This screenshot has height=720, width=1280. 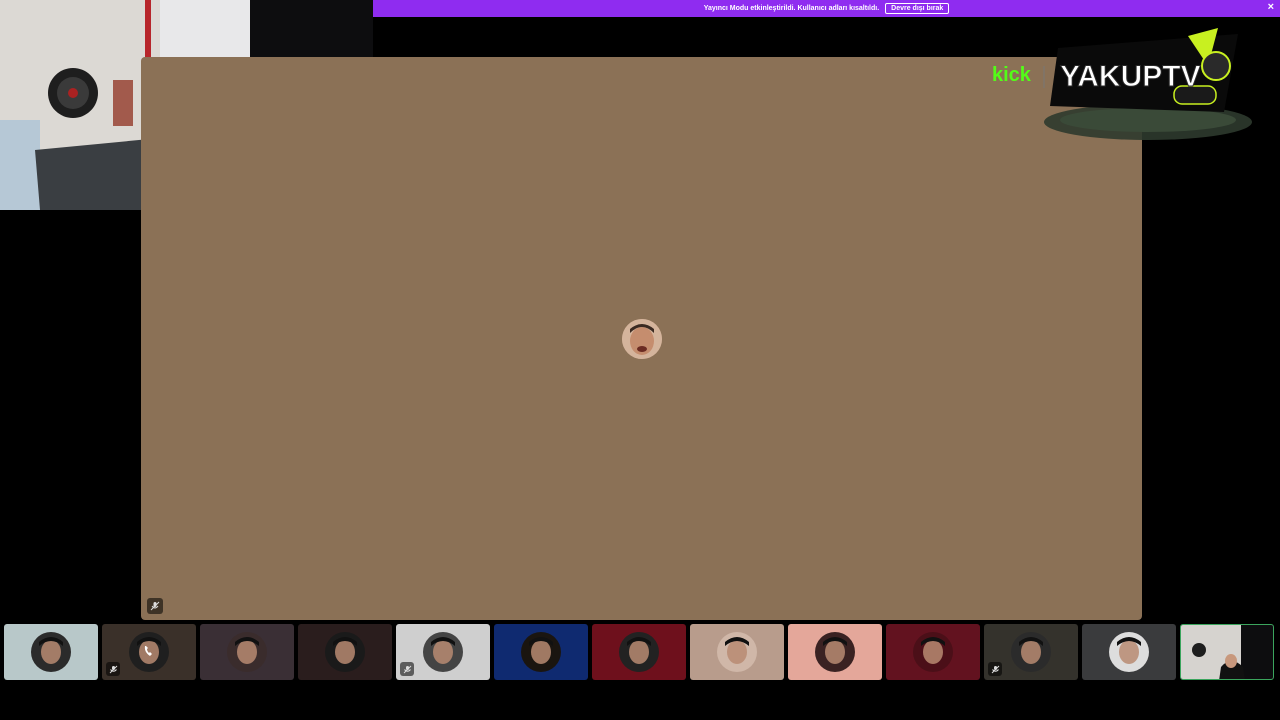 I want to click on yakuptv-logo-text: YAKUPTV, so click(x=1130, y=76).